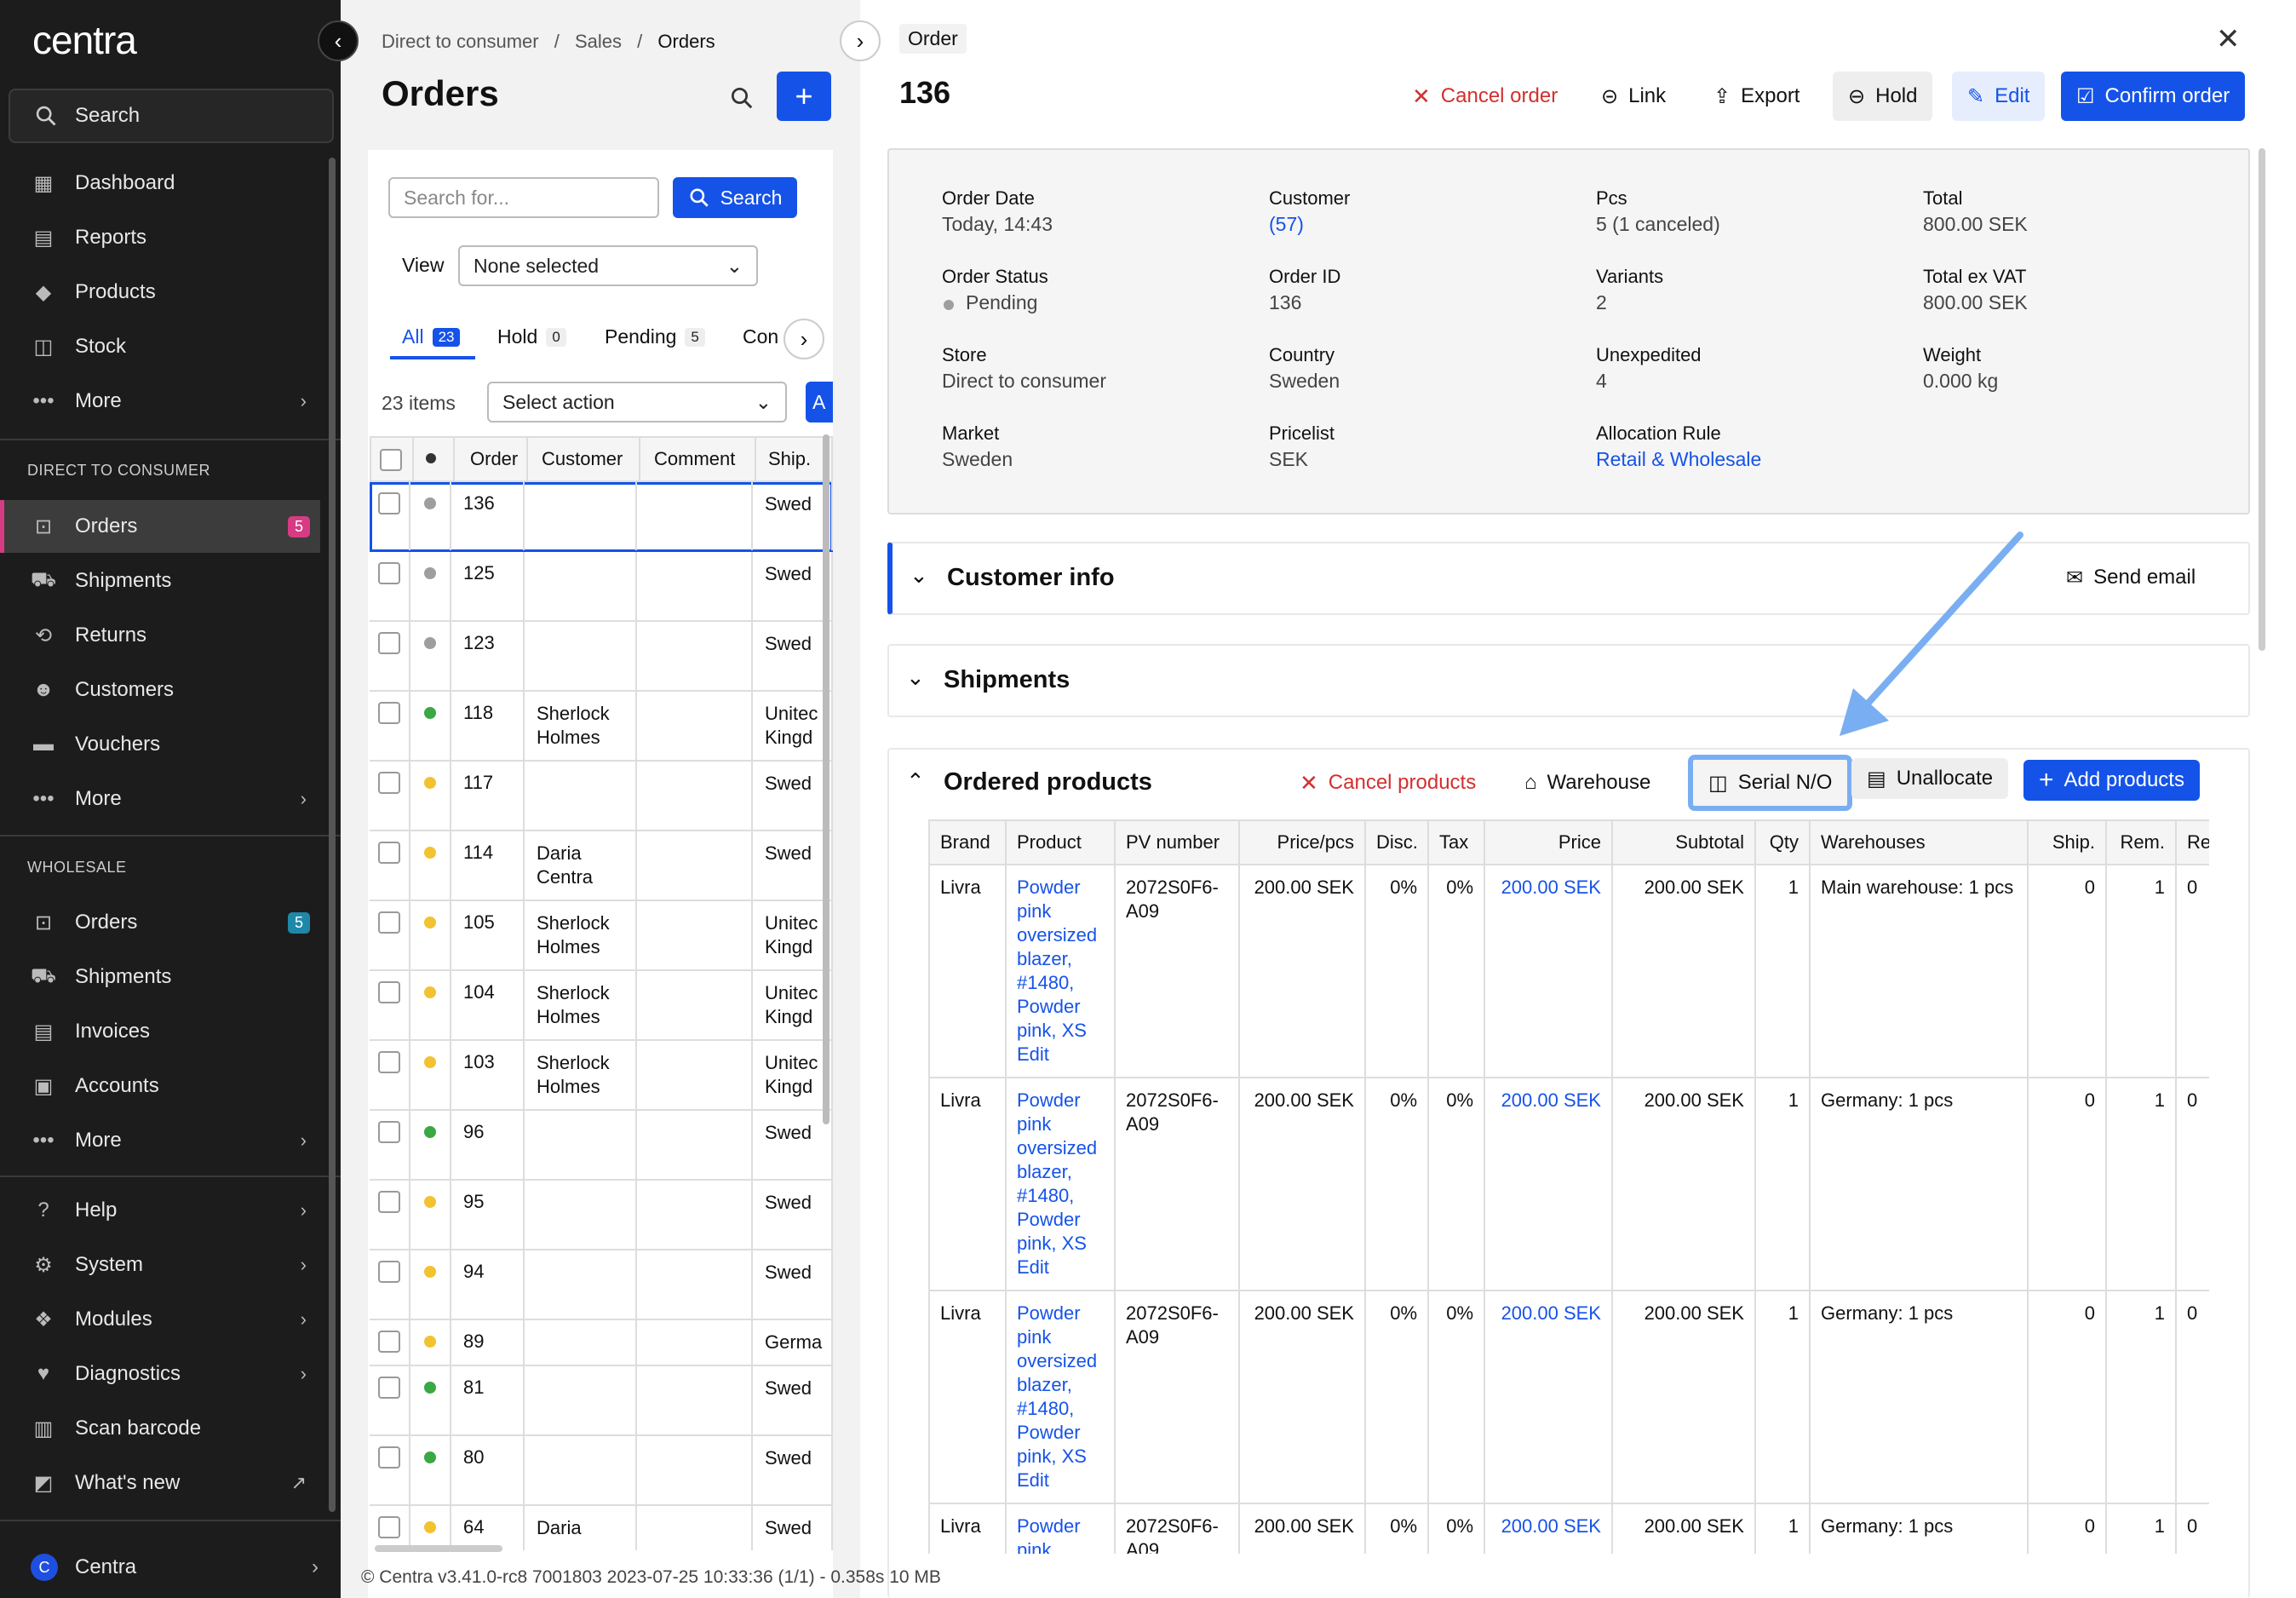 The width and height of the screenshot is (2296, 1598). Describe the element at coordinates (1678, 459) in the screenshot. I see `info-value: Retail & Wholesale` at that location.